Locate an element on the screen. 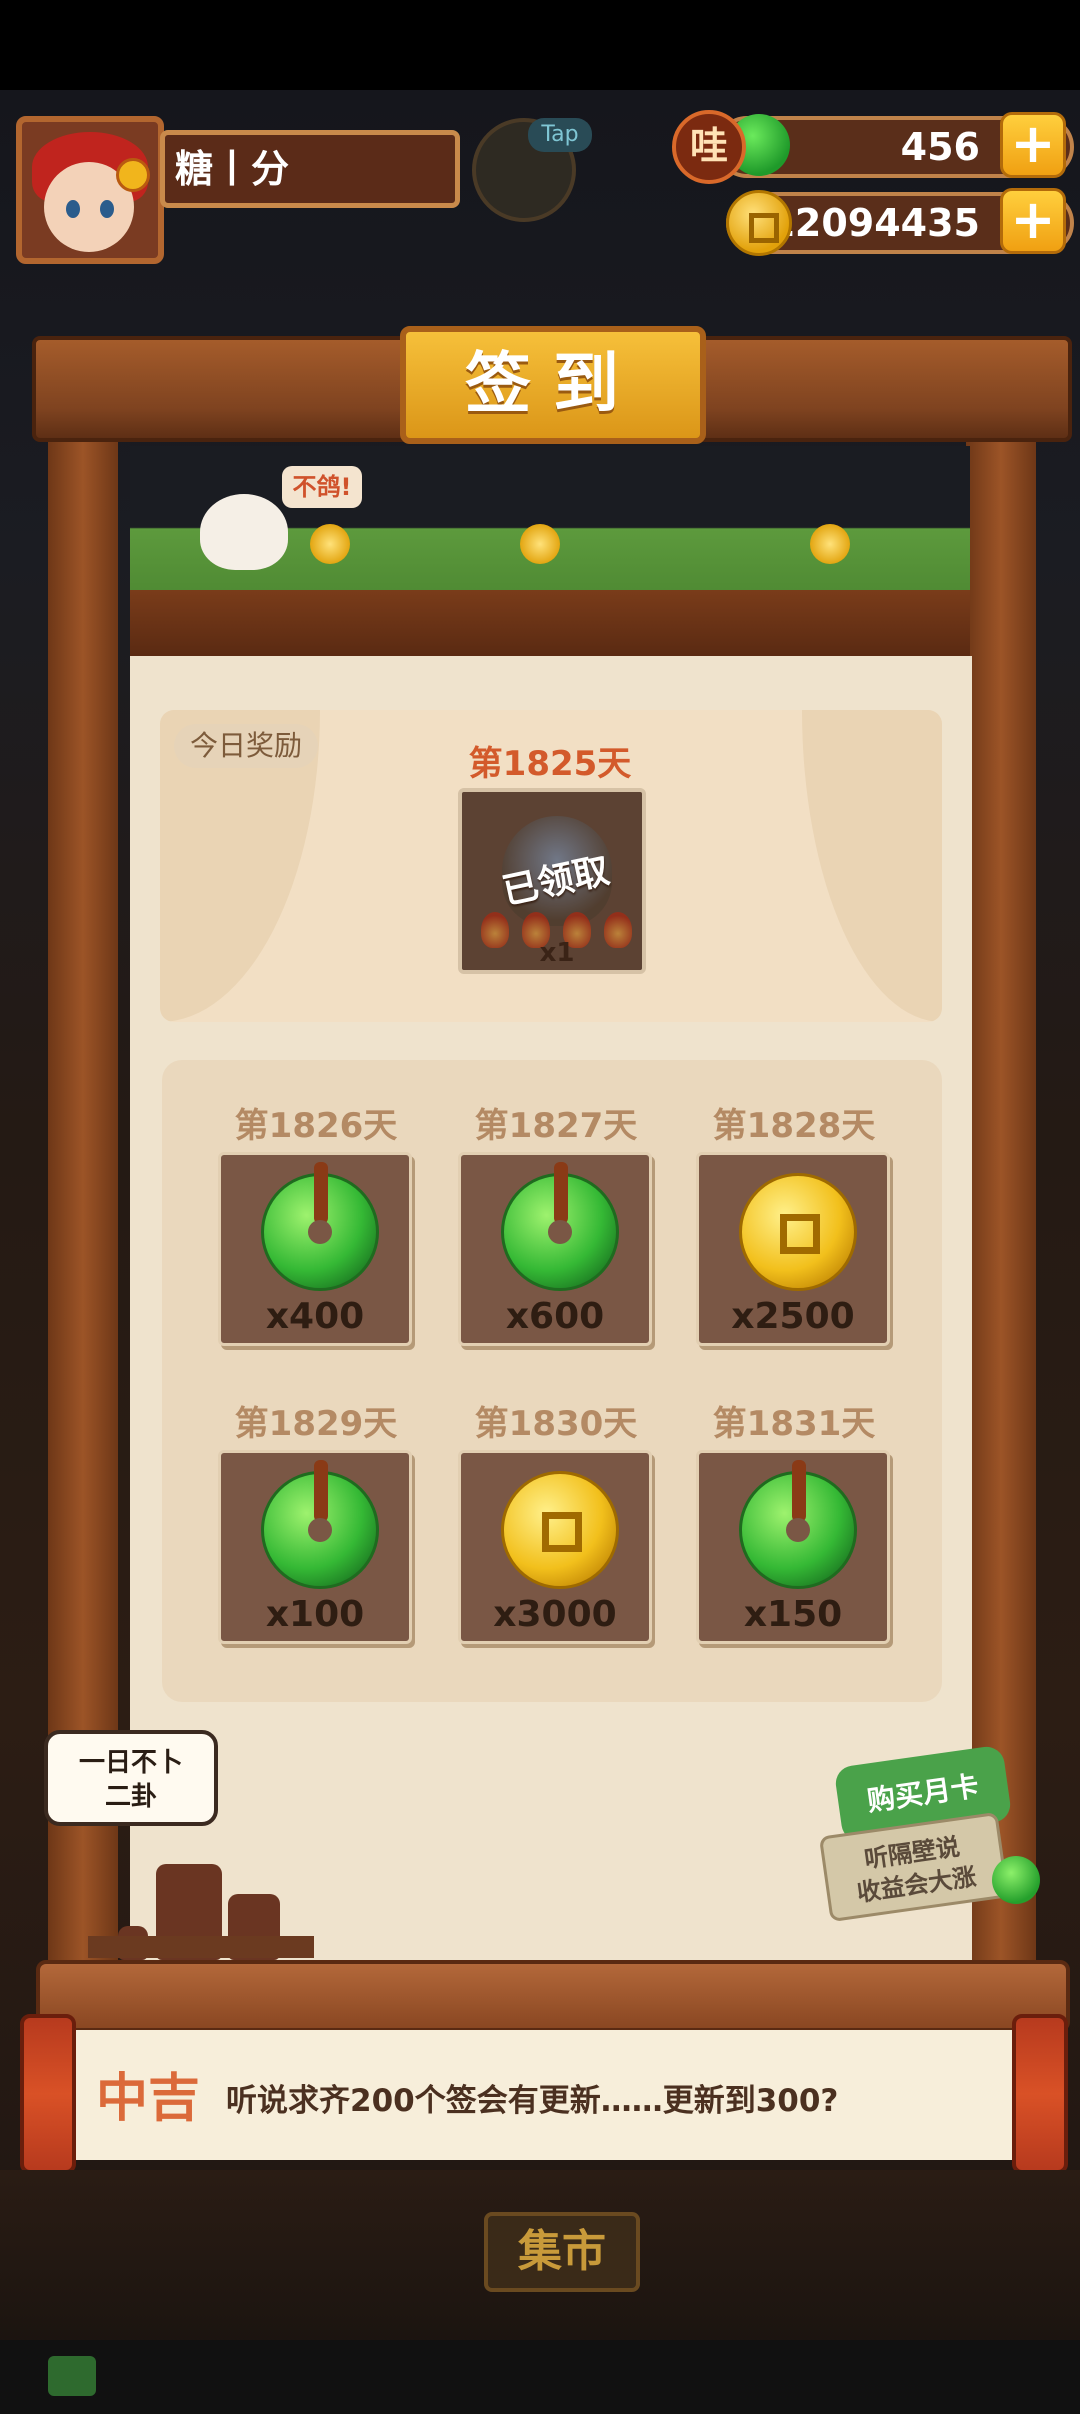  today-reward-card: x1 已领取 is located at coordinates (552, 881).